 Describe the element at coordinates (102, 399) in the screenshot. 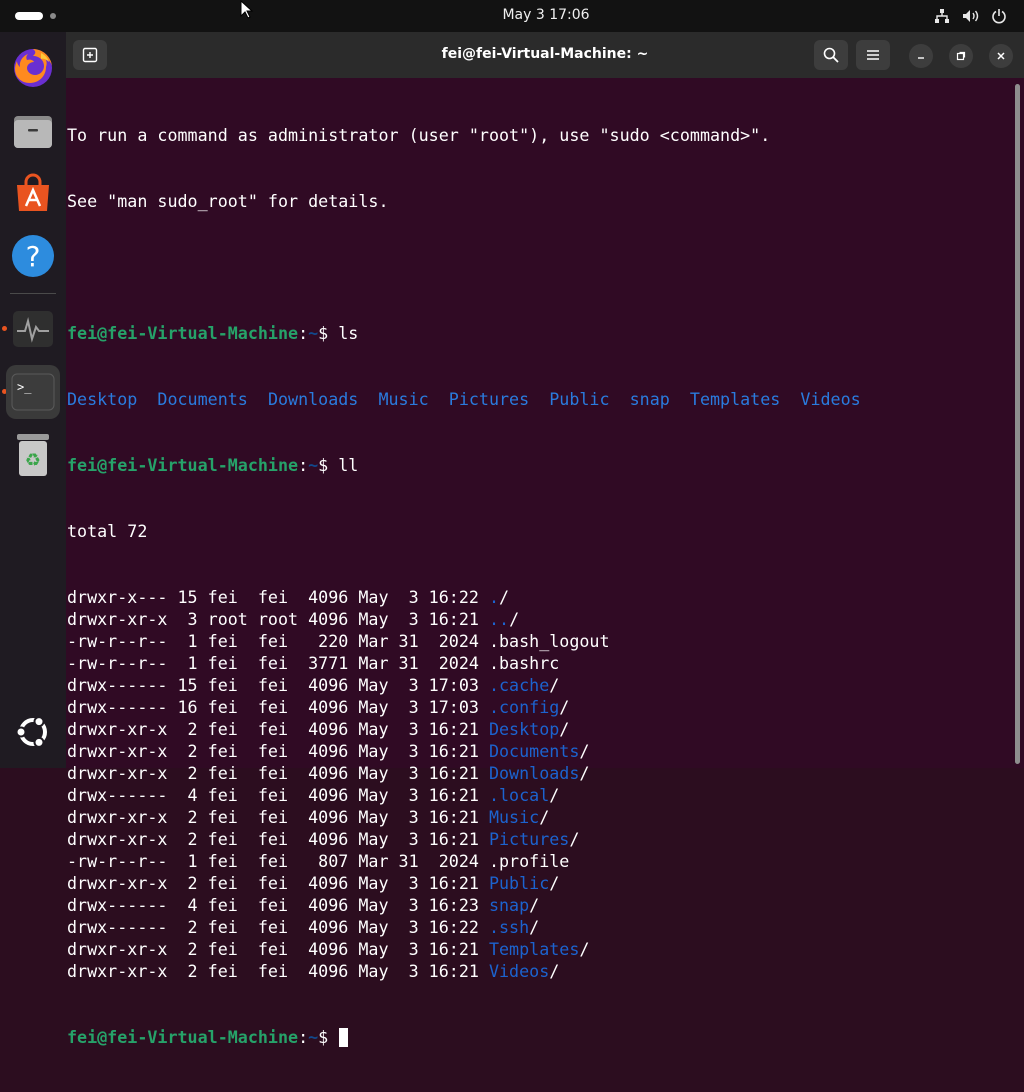

I see `ls-dir-name: Desktop` at that location.